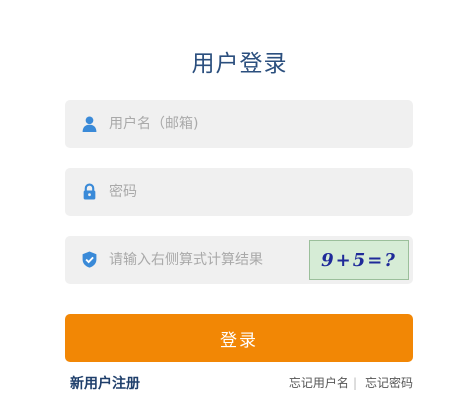 The image size is (459, 406). Describe the element at coordinates (89, 259) in the screenshot. I see `shield-check-icon` at that location.